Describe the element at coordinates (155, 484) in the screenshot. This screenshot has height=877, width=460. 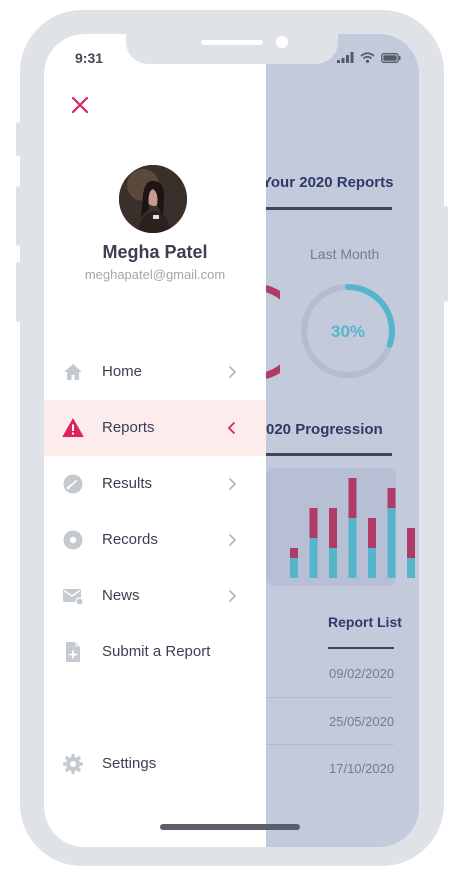
I see `menu-item-results: Results` at that location.